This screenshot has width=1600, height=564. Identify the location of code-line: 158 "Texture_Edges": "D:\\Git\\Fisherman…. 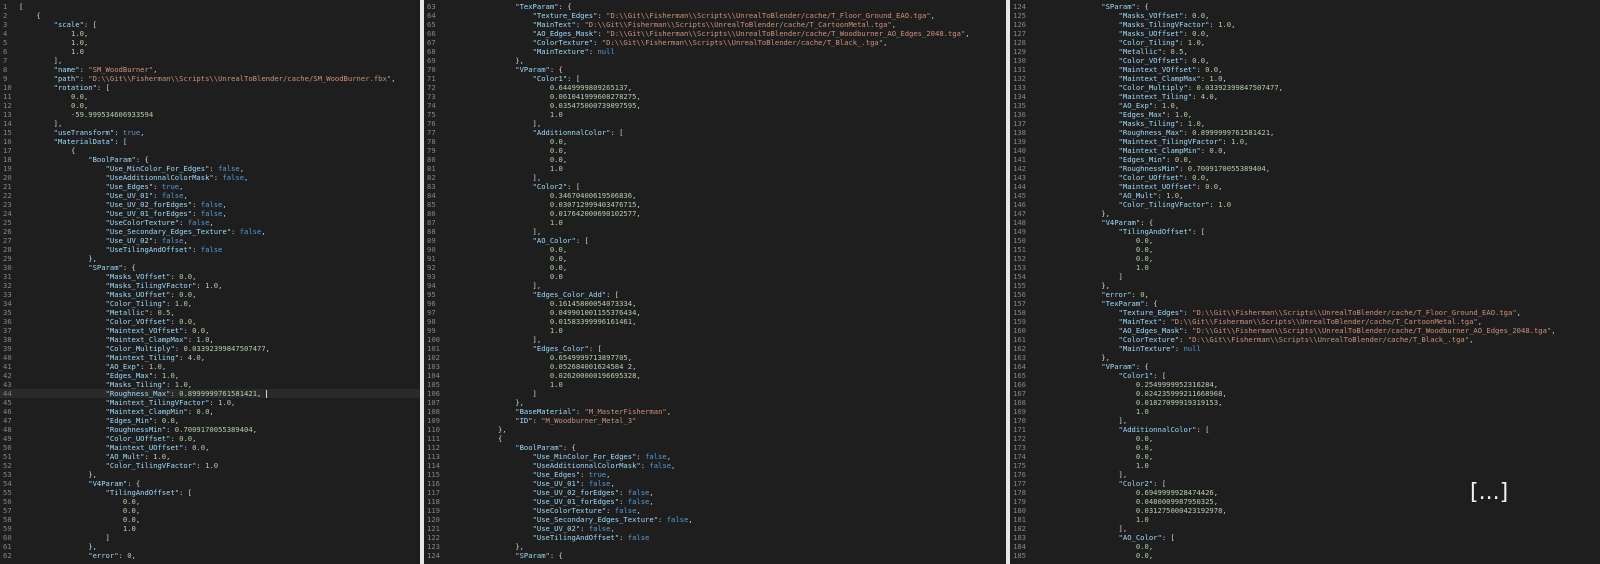
(1305, 312).